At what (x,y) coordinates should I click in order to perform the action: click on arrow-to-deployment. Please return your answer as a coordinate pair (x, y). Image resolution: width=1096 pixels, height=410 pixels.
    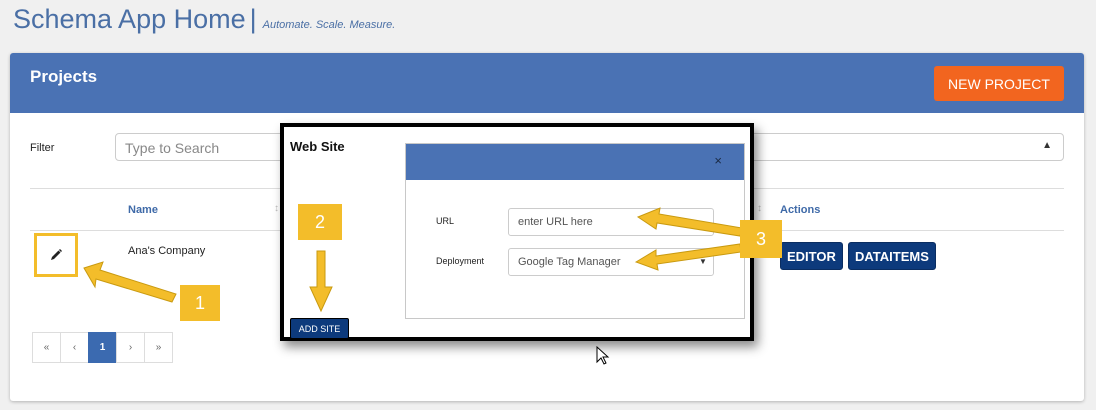
    Looking at the image, I should click on (688, 257).